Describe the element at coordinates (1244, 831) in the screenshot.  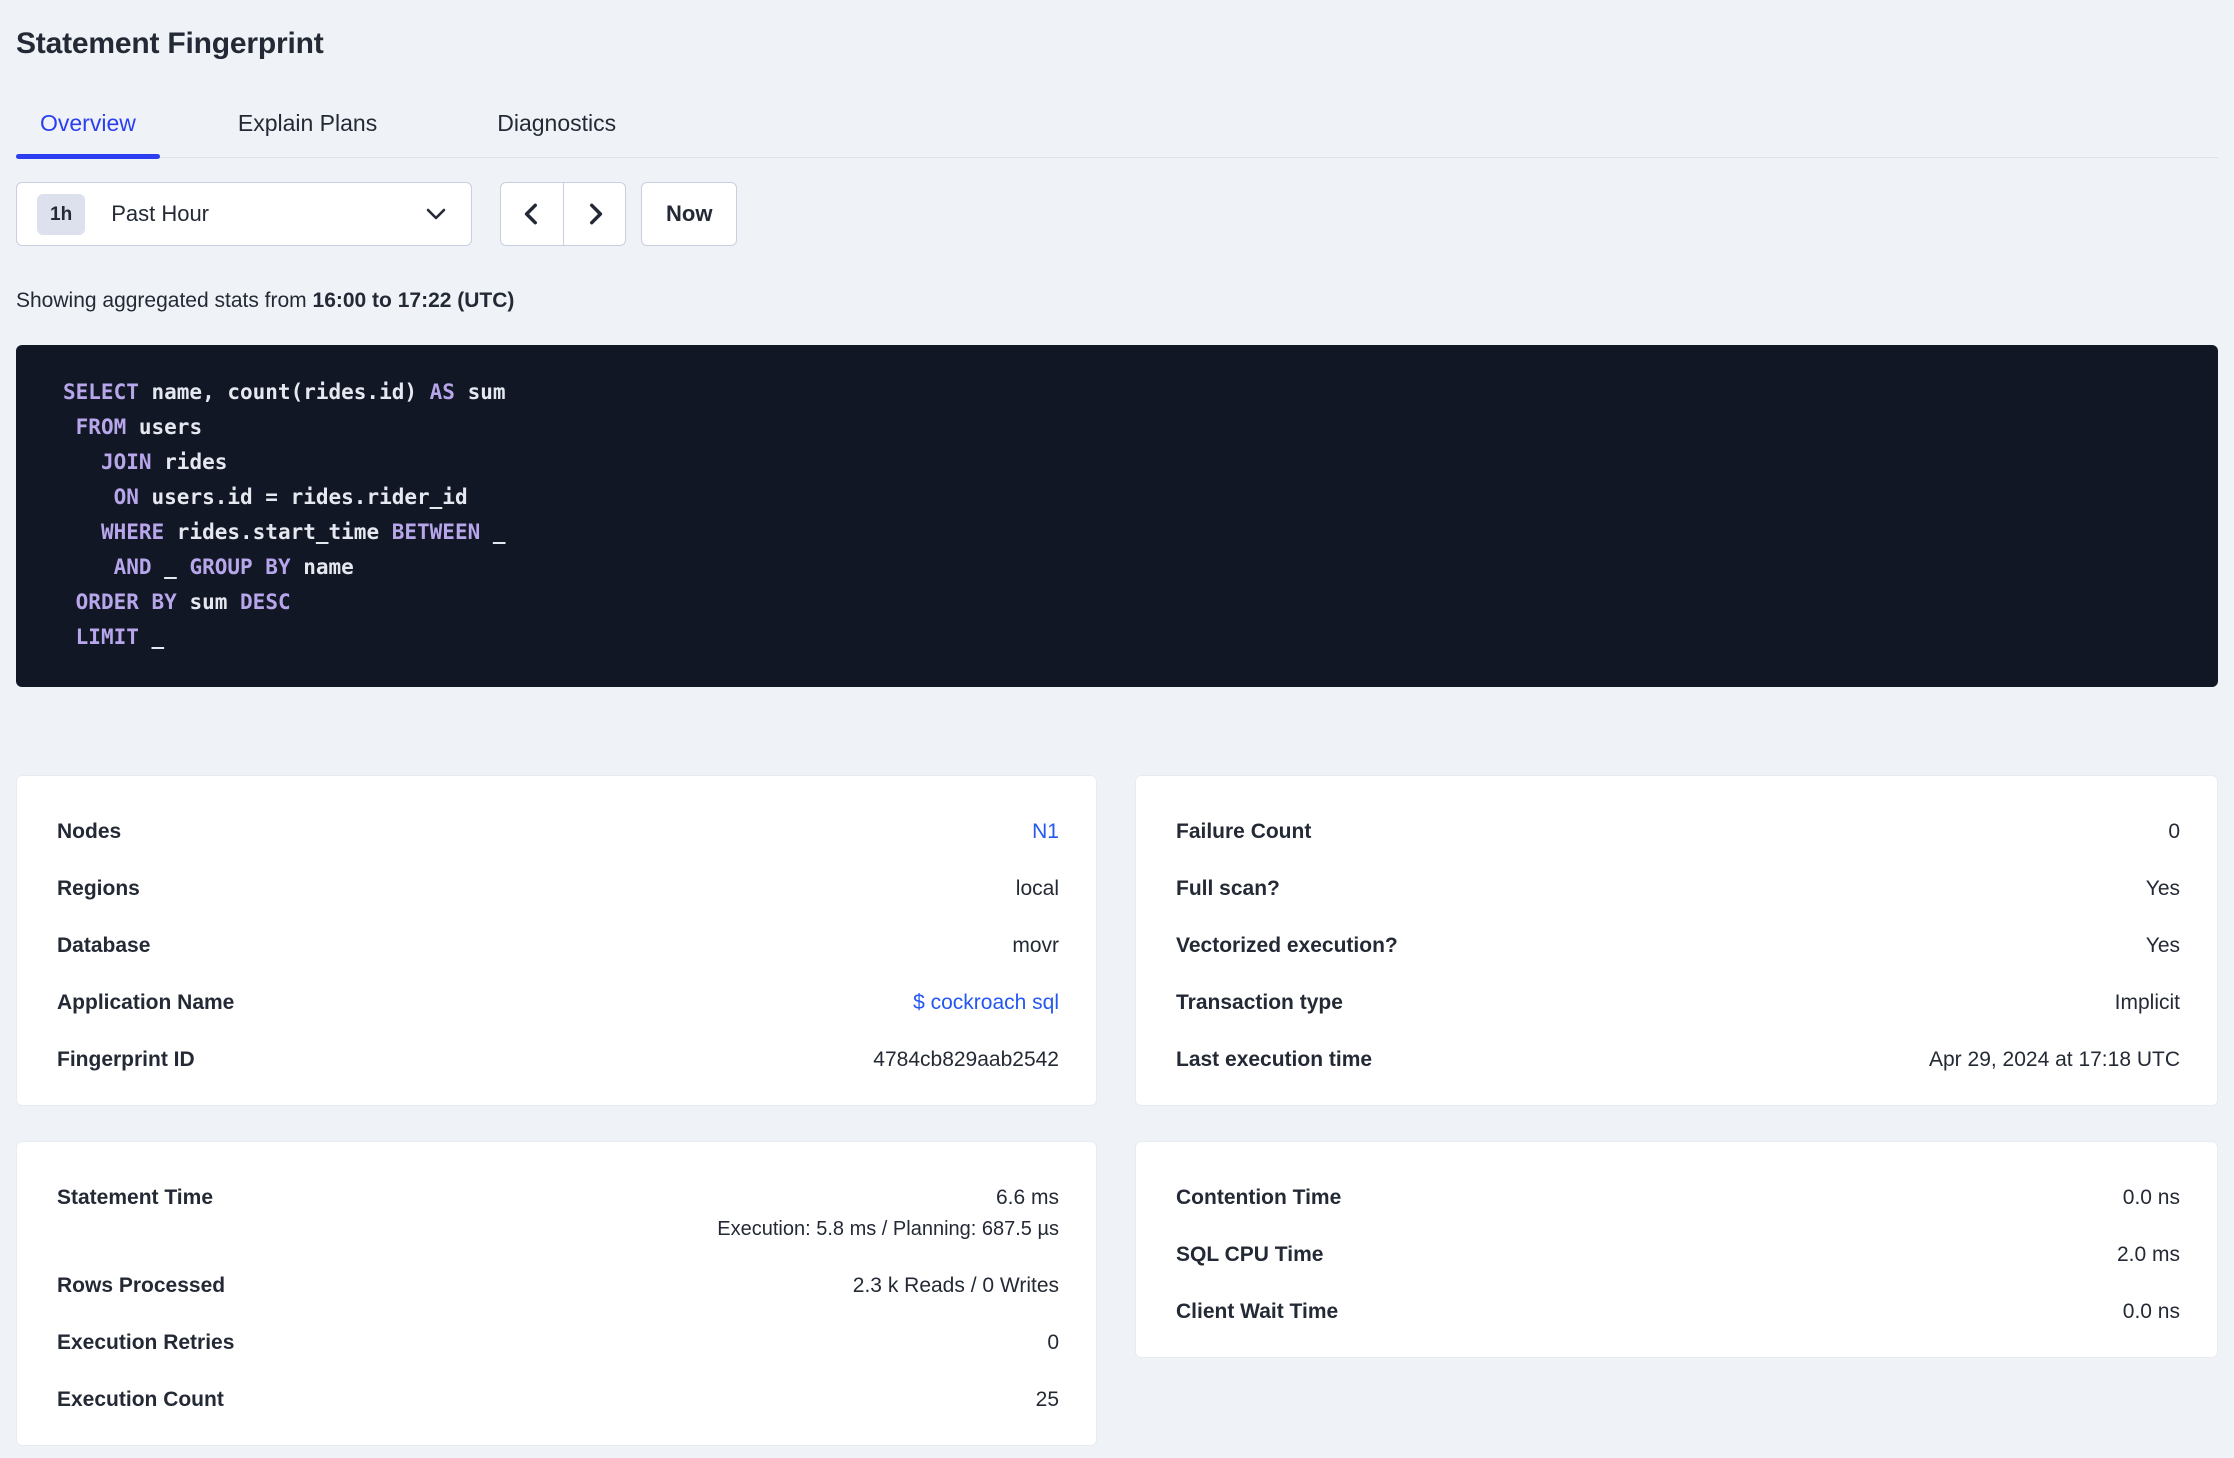
I see `info-label: Failure Count` at that location.